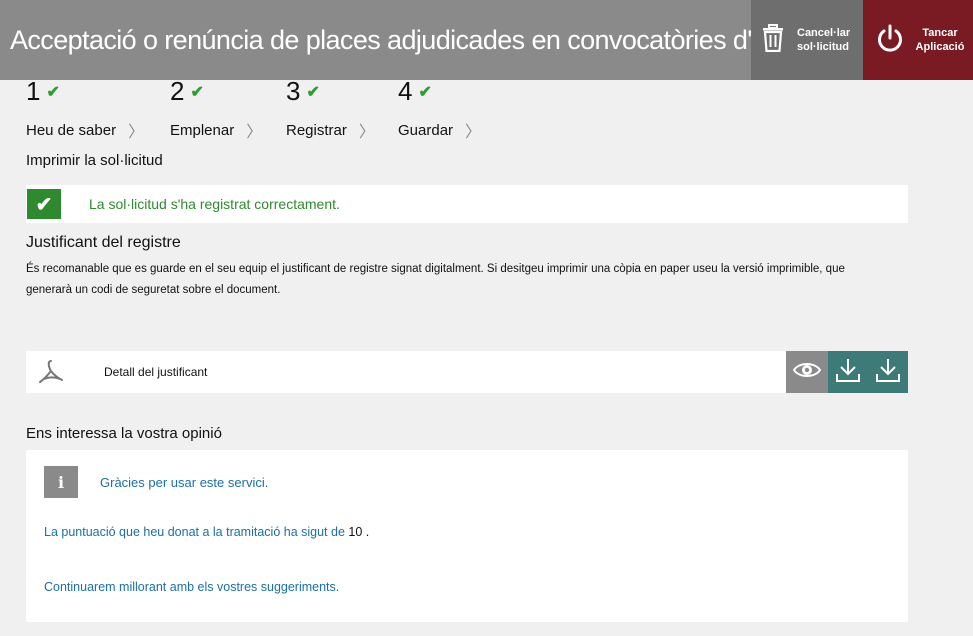 The width and height of the screenshot is (973, 636). Describe the element at coordinates (890, 40) in the screenshot. I see `power-icon` at that location.